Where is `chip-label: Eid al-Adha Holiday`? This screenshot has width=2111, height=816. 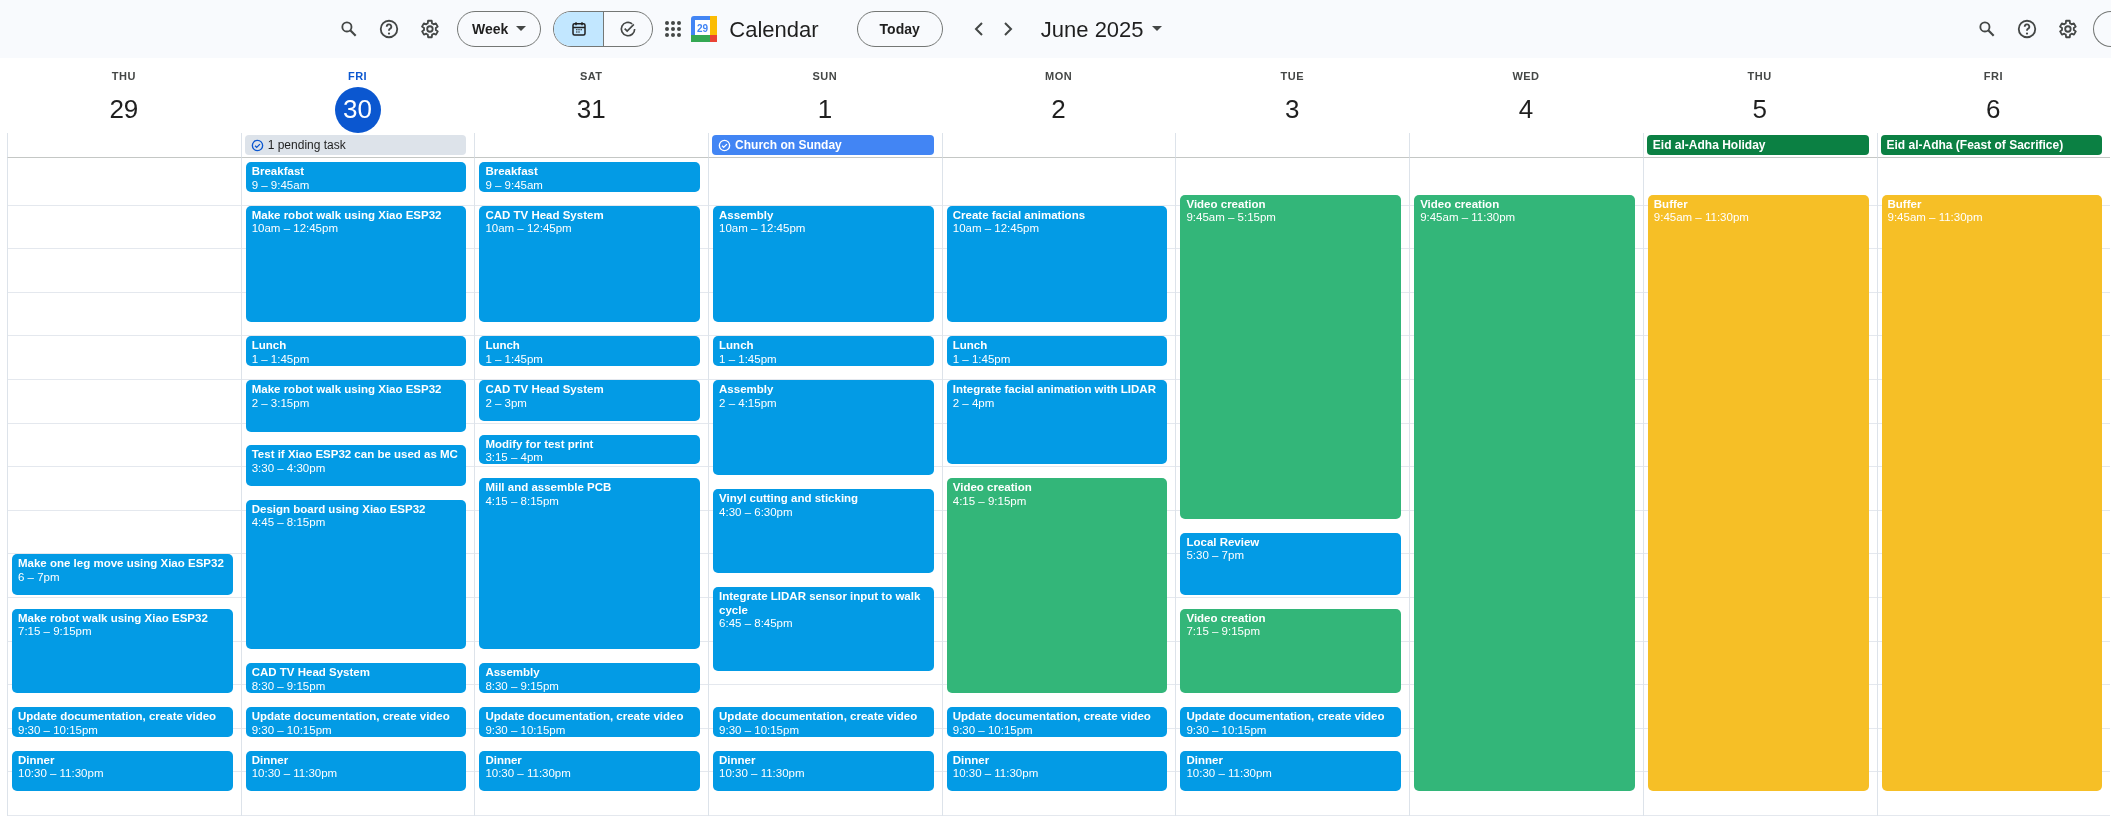 chip-label: Eid al-Adha Holiday is located at coordinates (1709, 145).